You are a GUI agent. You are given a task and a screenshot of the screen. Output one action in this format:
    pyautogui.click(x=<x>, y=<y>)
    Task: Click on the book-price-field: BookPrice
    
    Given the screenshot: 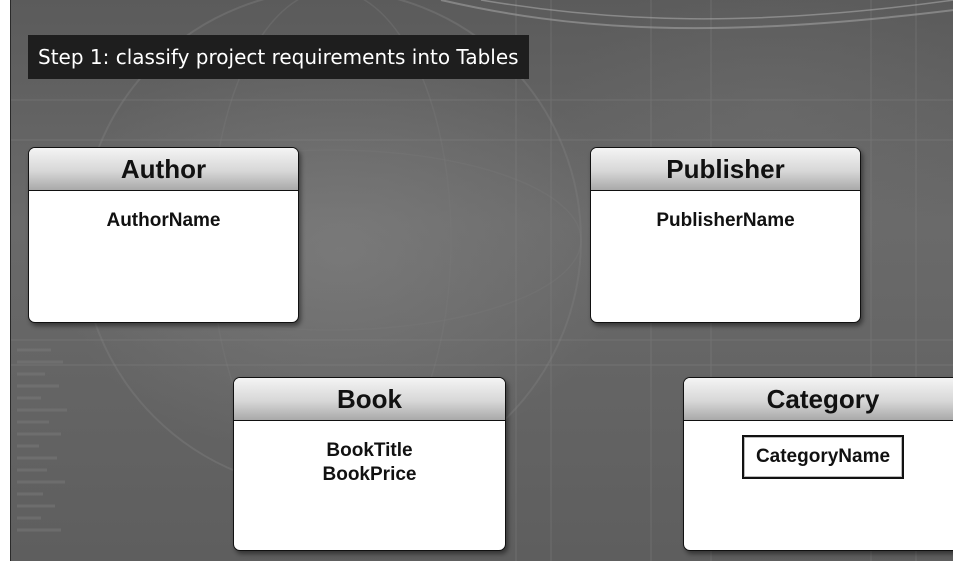 What is the action you would take?
    pyautogui.click(x=369, y=474)
    